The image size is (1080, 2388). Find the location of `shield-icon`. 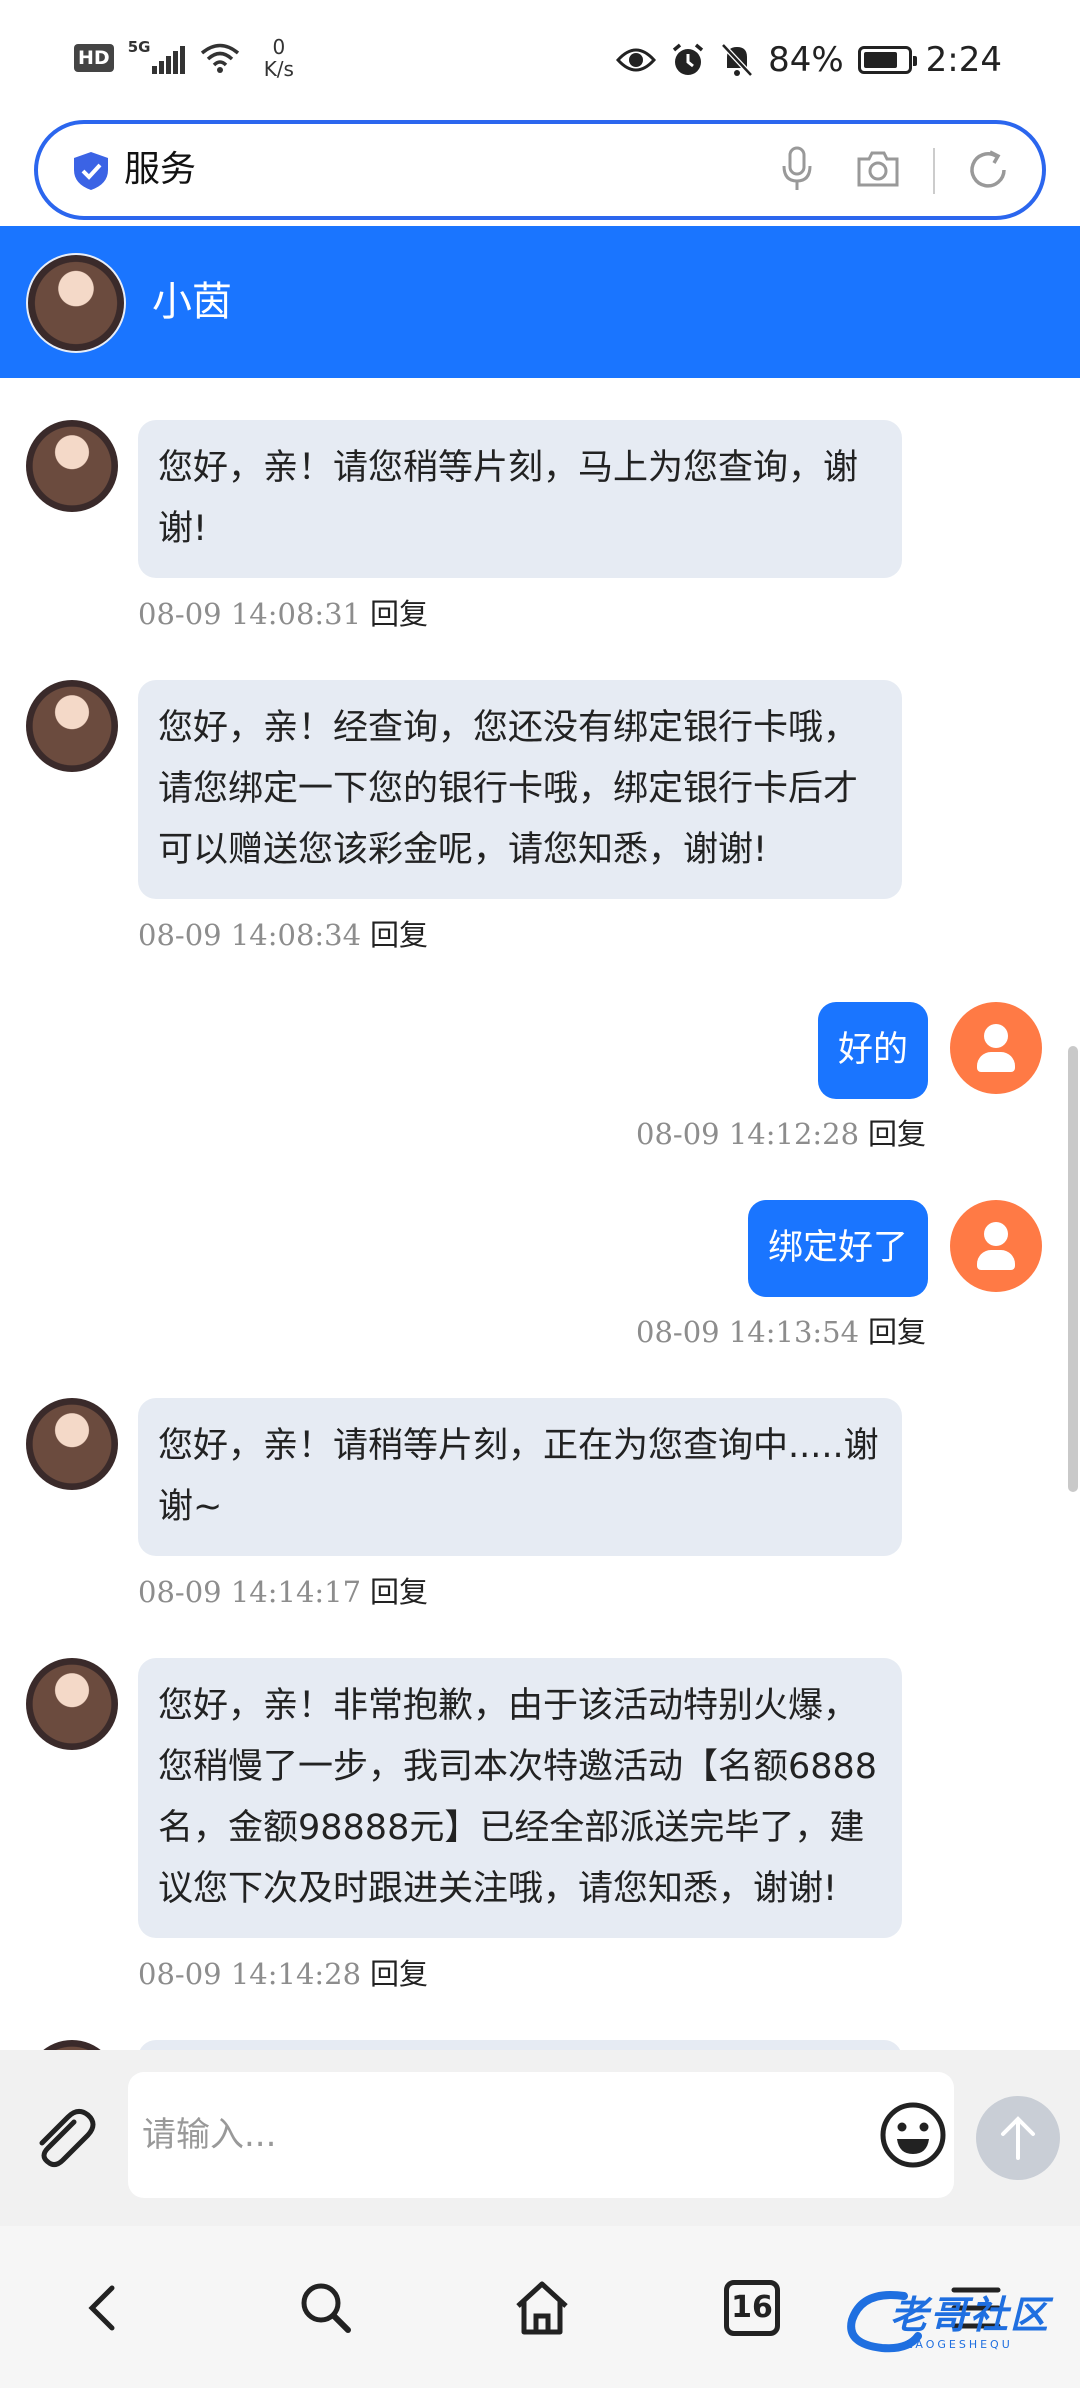

shield-icon is located at coordinates (91, 171).